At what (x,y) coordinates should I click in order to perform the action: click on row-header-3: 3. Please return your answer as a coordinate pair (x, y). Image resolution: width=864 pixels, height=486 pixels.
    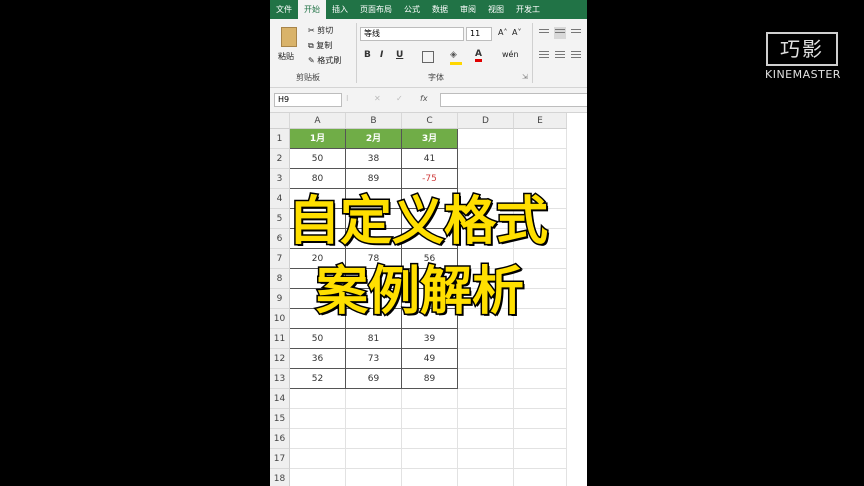
    Looking at the image, I should click on (280, 179).